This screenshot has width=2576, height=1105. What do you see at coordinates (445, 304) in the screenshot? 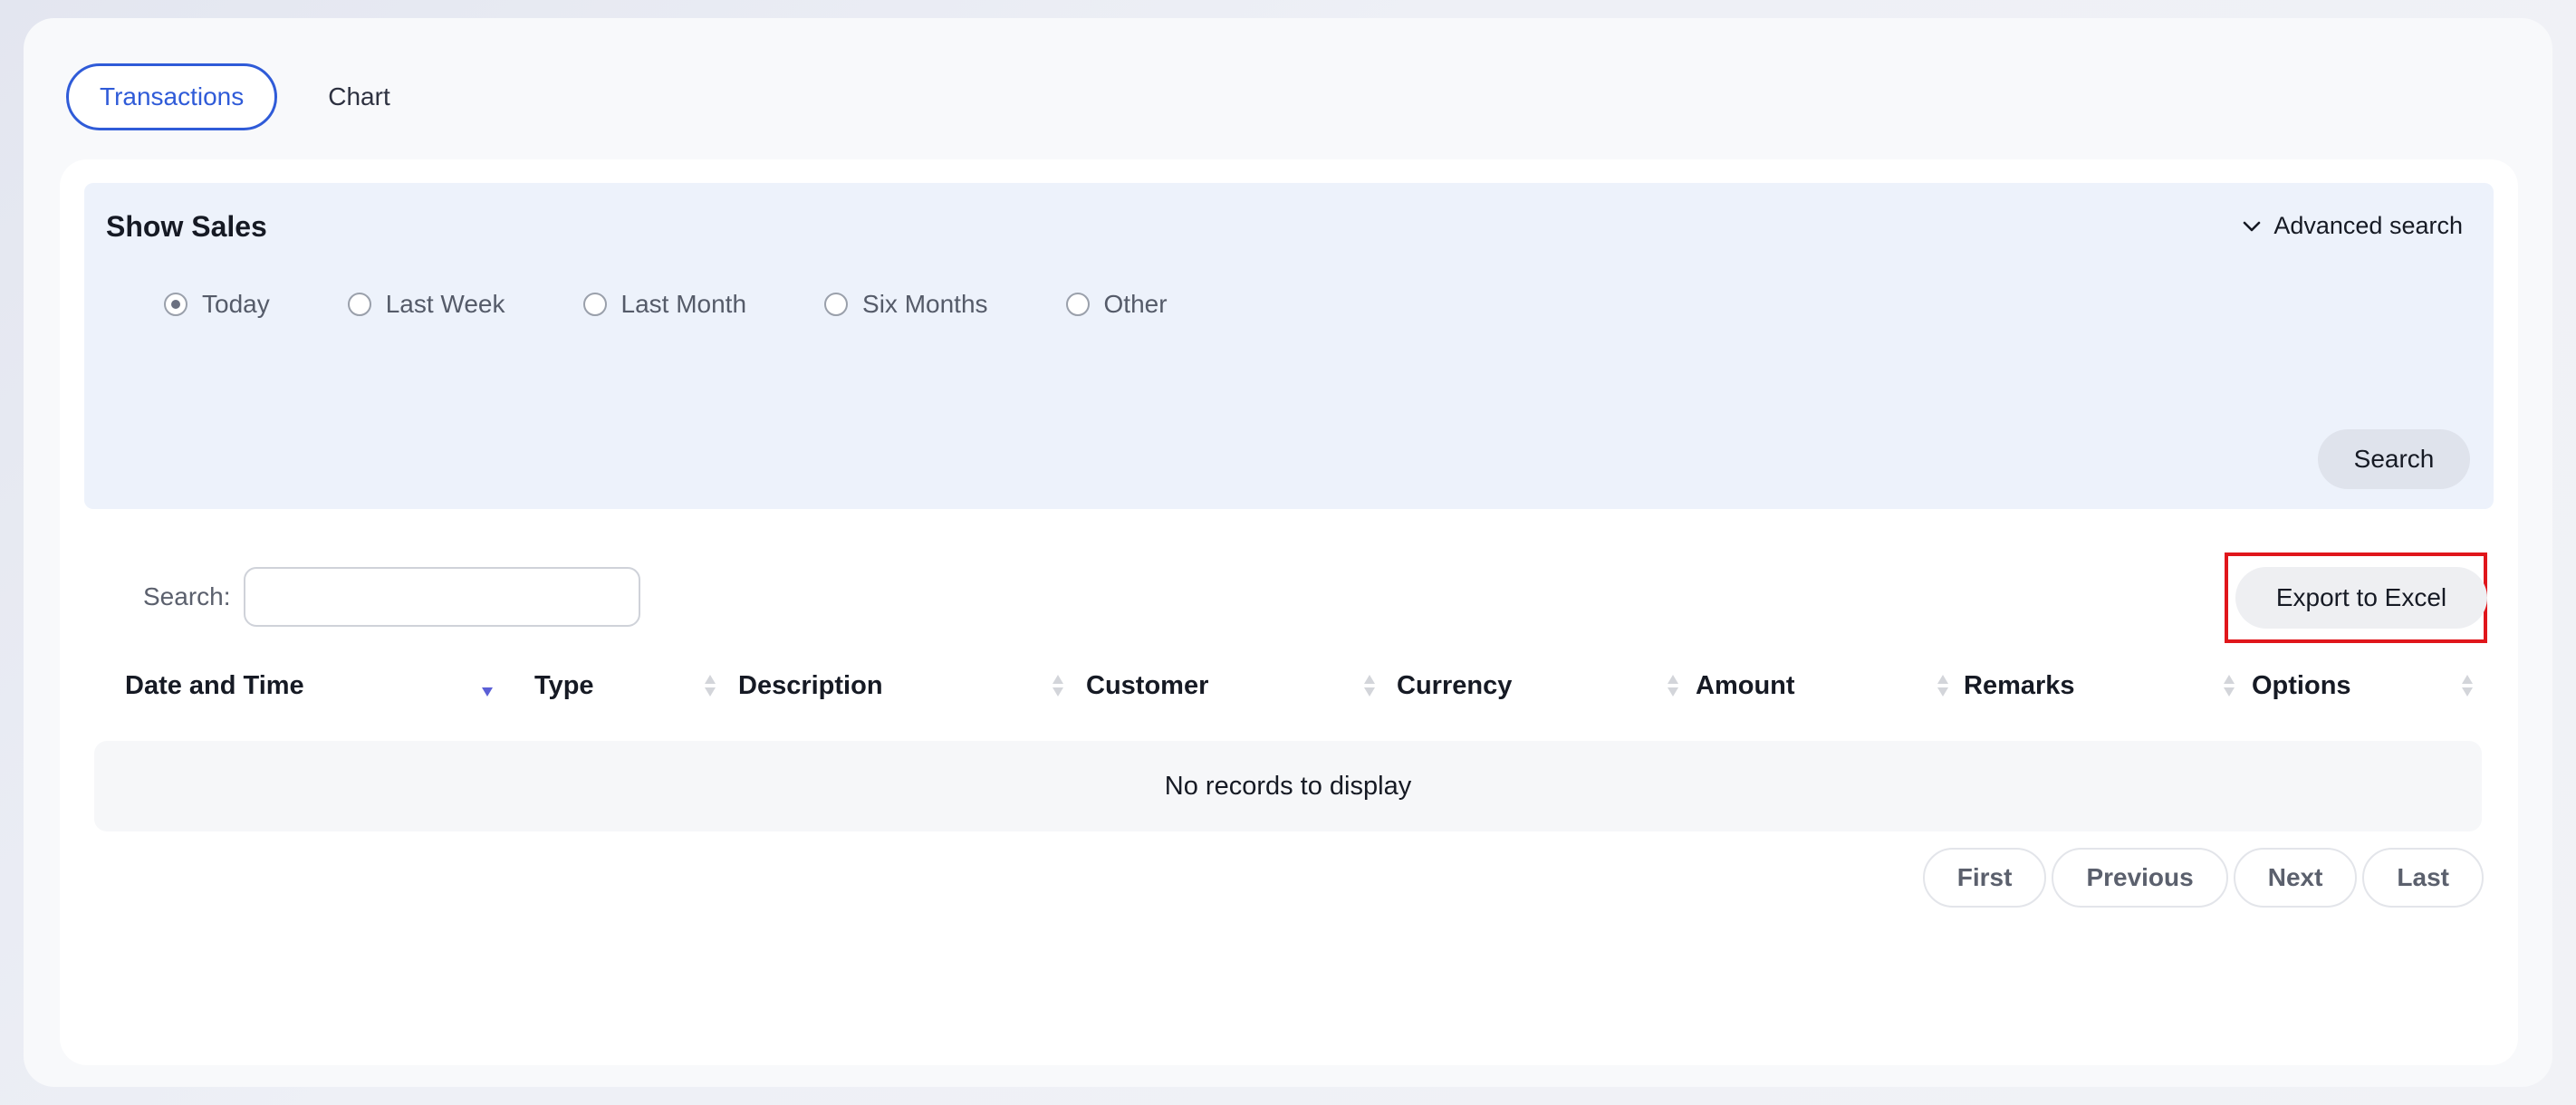
I see `radio-label: Last Week` at bounding box center [445, 304].